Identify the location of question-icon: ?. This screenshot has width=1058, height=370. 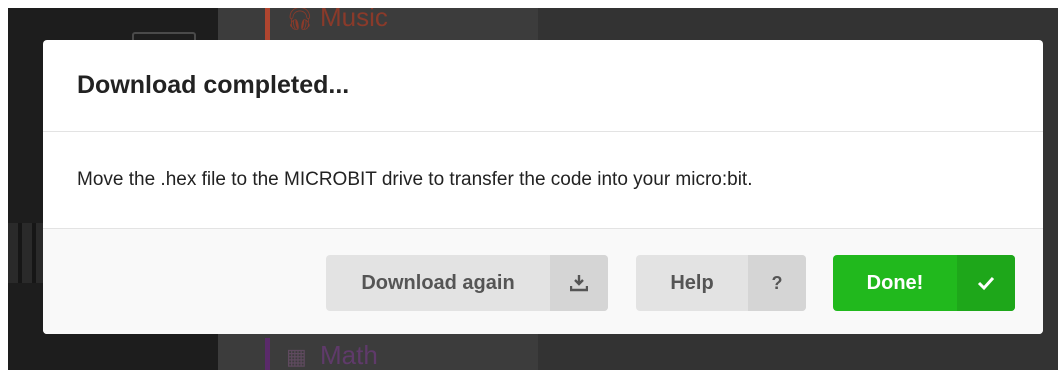
(777, 283).